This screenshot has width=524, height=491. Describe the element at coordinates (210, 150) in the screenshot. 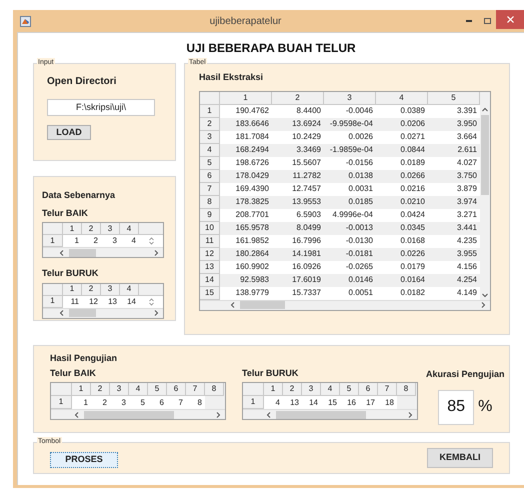

I see `row-header: 4` at that location.